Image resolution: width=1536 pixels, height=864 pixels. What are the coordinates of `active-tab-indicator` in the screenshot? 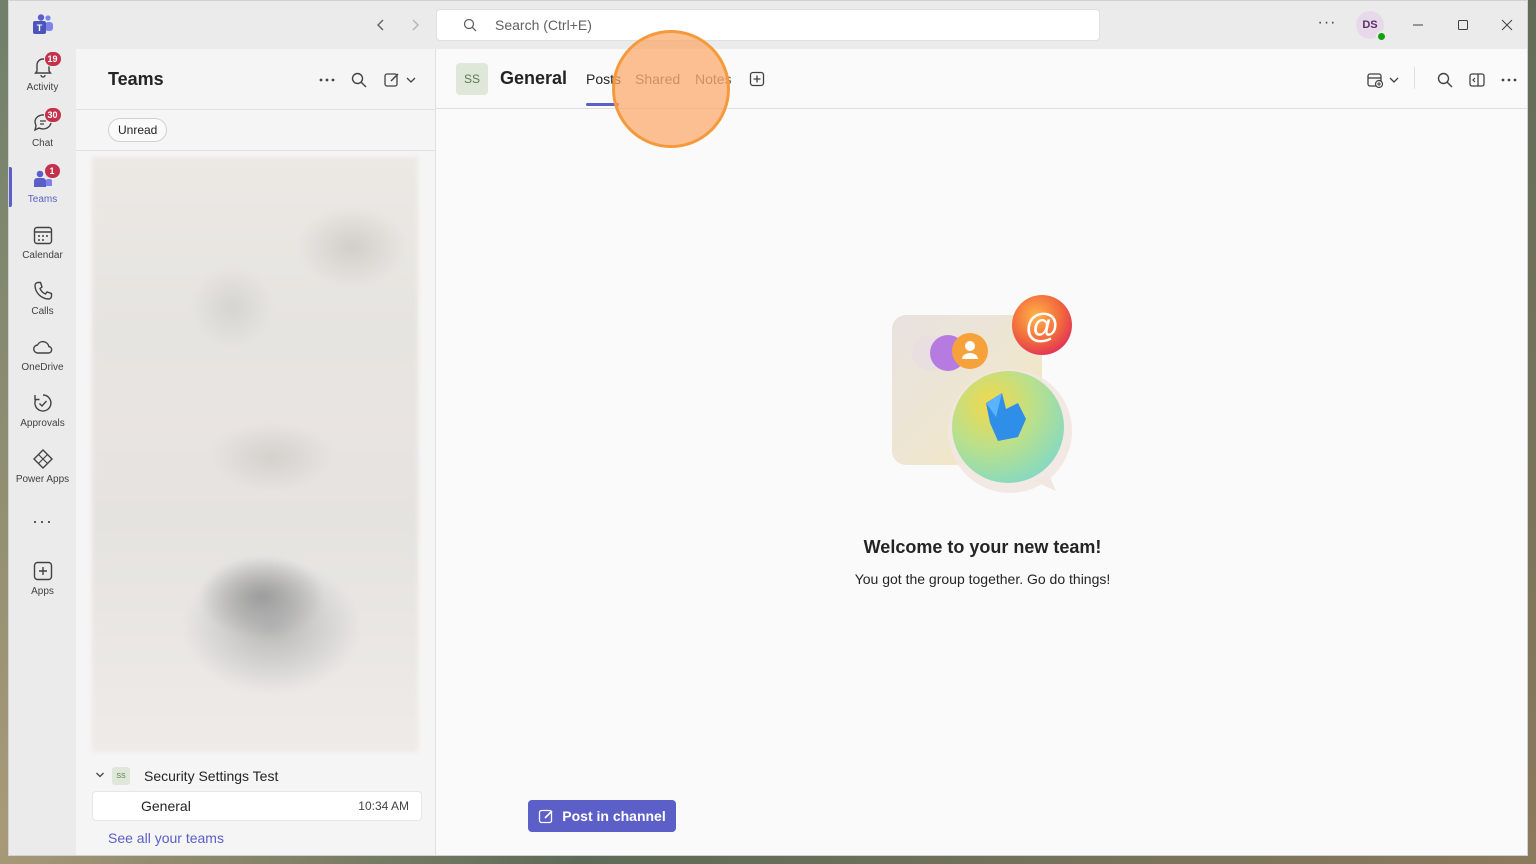 It's located at (602, 104).